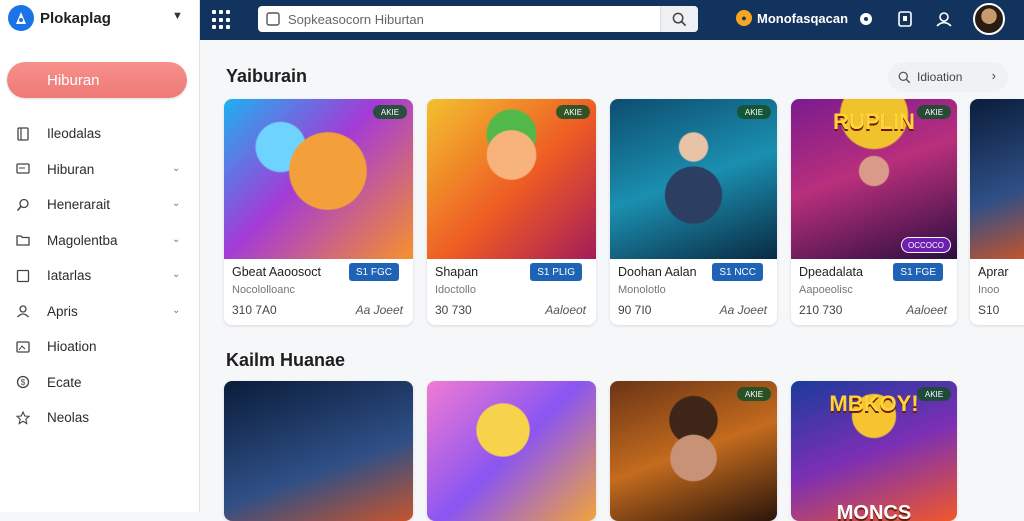  I want to click on sidebar-item-label: Henerarait, so click(79, 205).